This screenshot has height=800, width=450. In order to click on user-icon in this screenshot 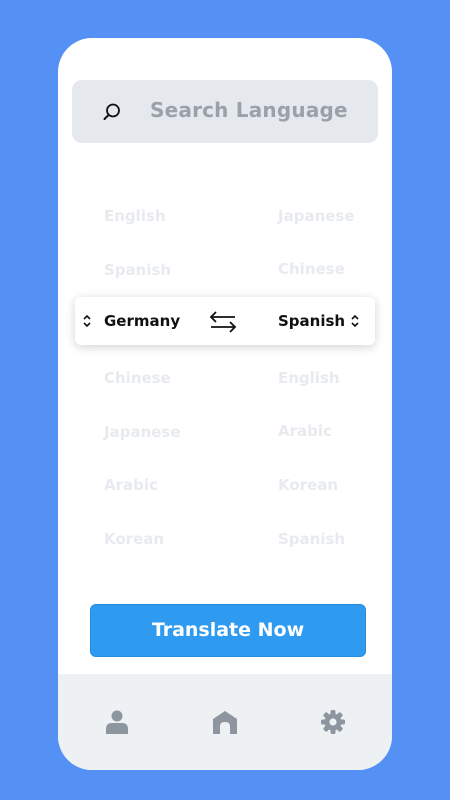, I will do `click(117, 722)`.